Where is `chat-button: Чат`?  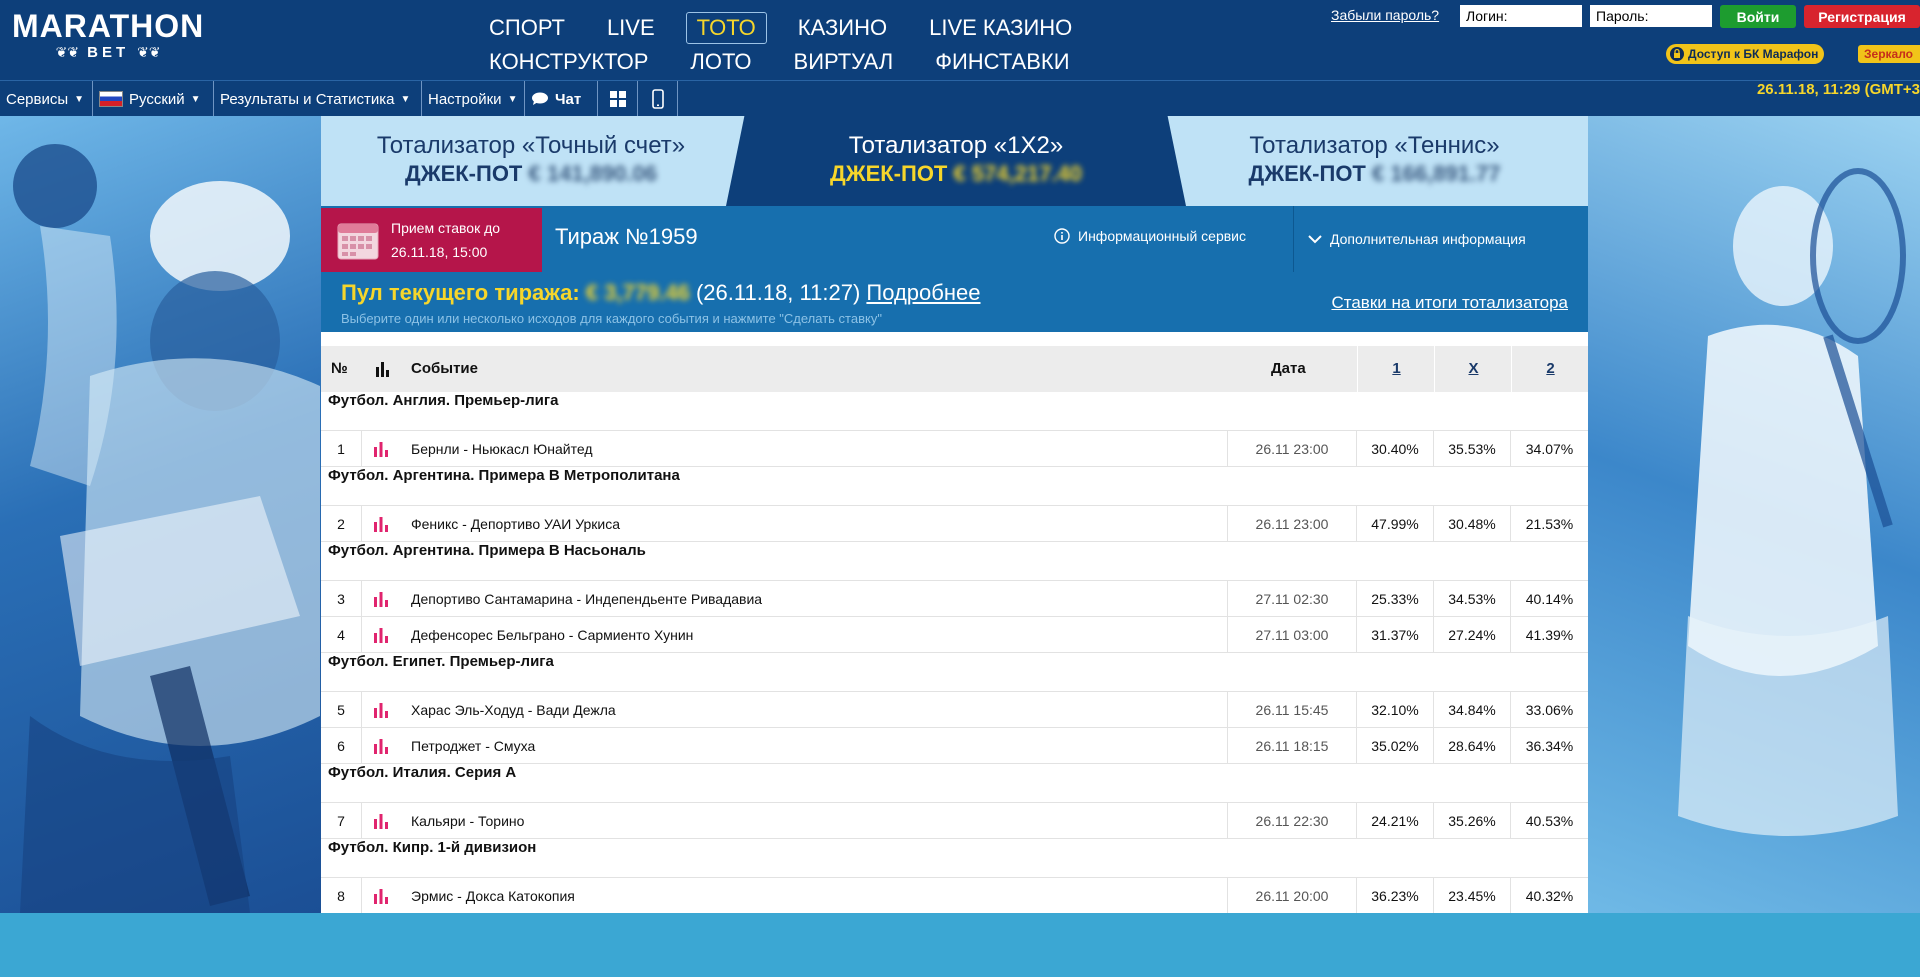
chat-button: Чат is located at coordinates (561, 99).